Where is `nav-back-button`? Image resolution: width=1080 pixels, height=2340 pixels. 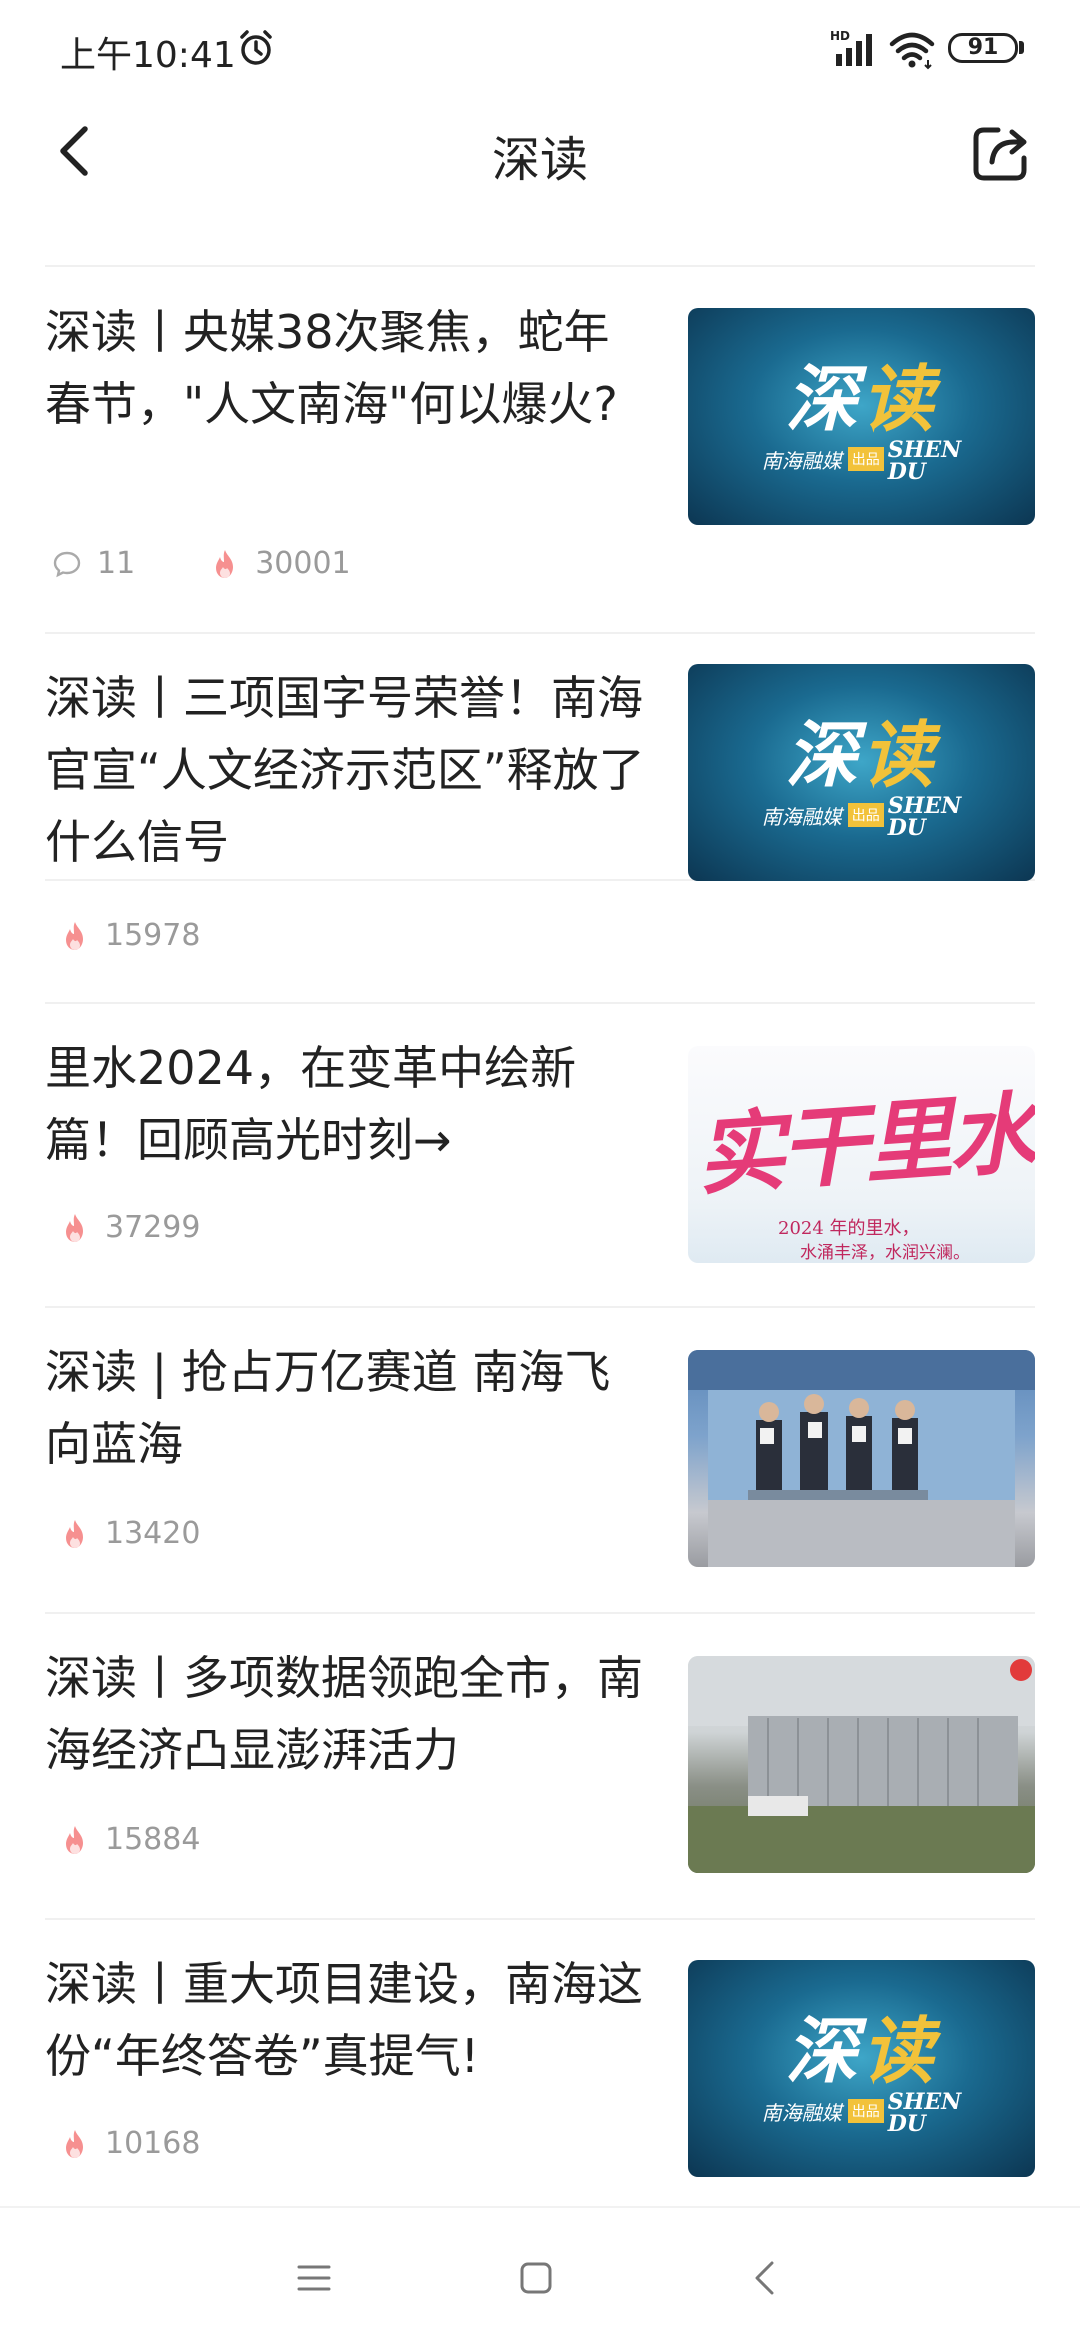 nav-back-button is located at coordinates (764, 2278).